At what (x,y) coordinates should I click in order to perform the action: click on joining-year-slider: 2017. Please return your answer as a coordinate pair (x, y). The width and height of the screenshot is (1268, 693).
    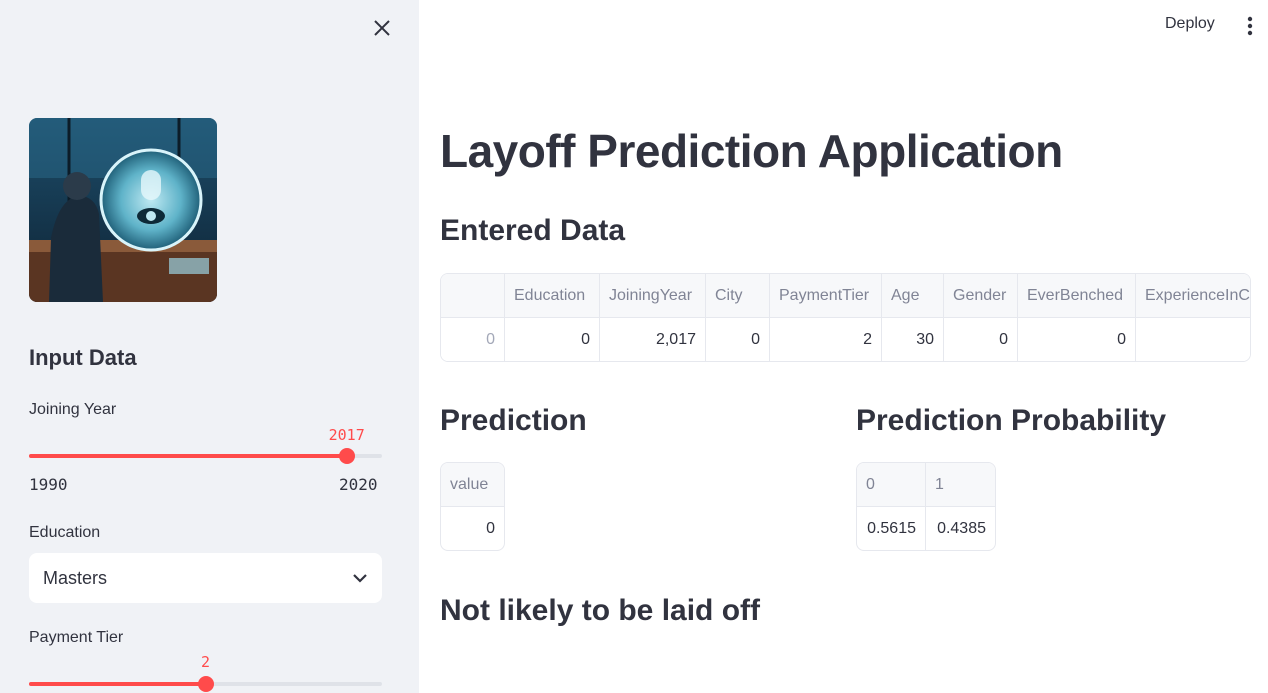
    Looking at the image, I should click on (205, 445).